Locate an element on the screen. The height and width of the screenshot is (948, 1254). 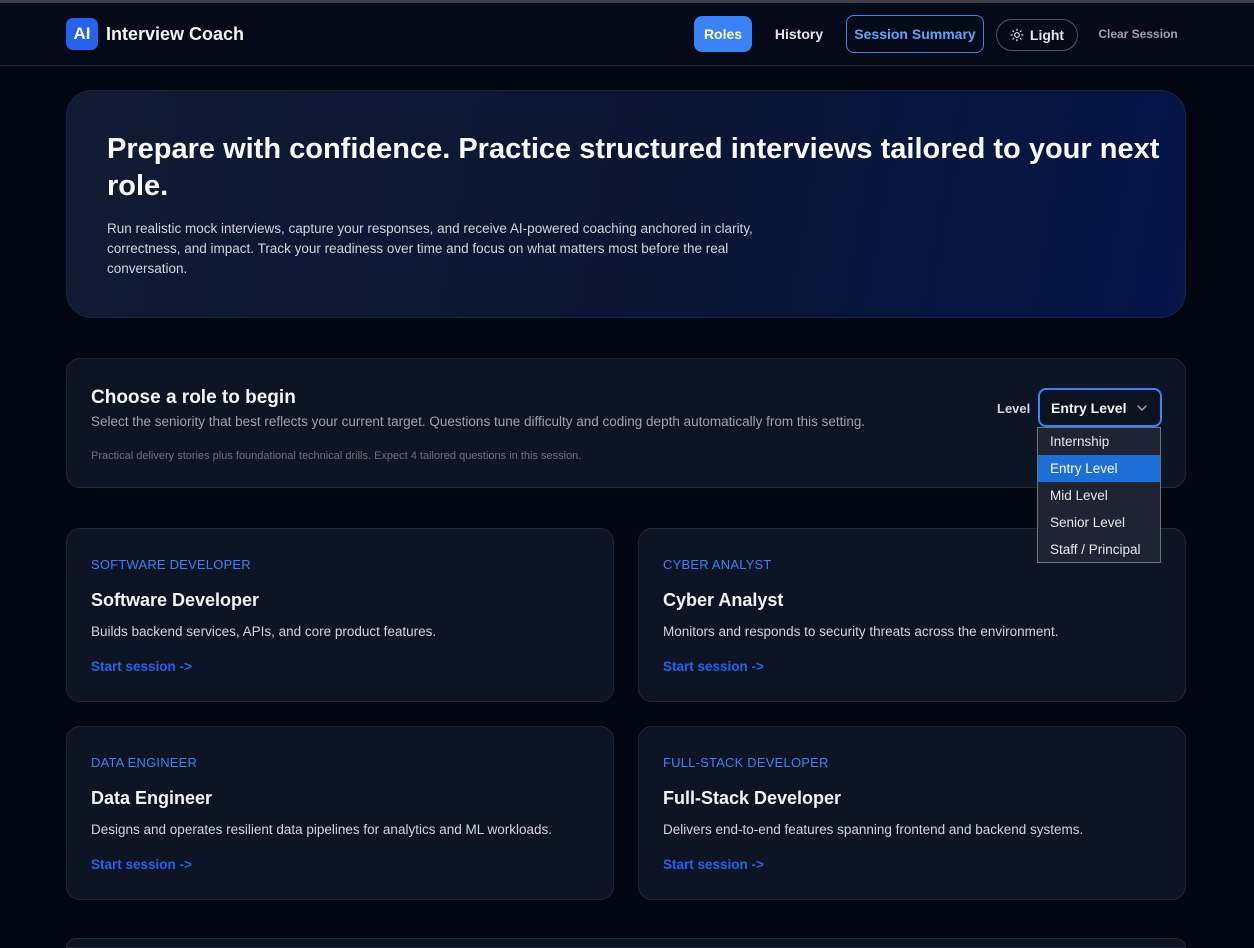
chevron-down-icon is located at coordinates (1142, 408).